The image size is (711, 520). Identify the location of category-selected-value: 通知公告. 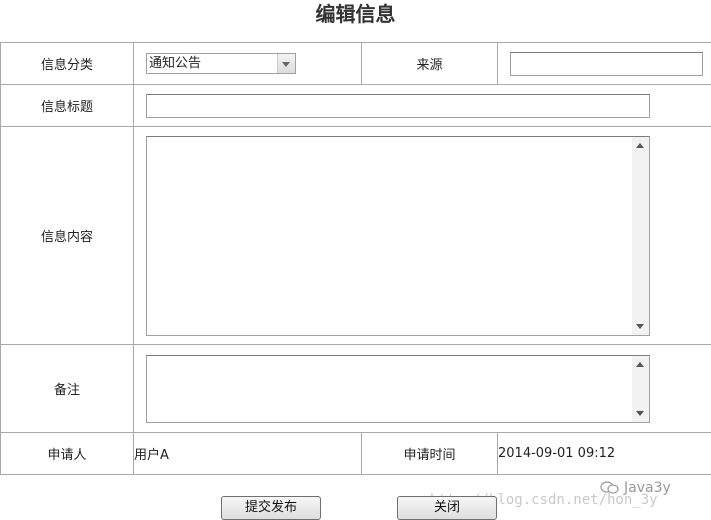
(175, 63).